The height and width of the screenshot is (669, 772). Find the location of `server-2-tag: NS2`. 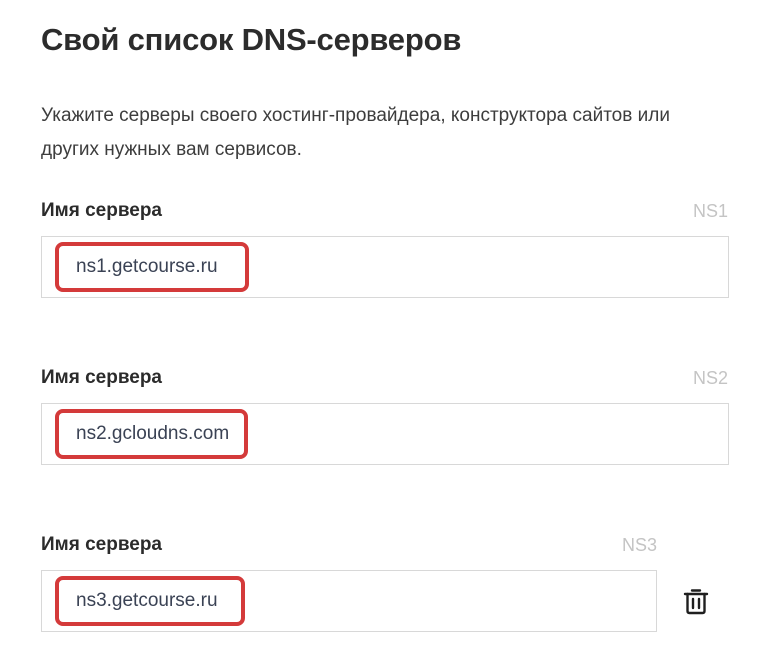

server-2-tag: NS2 is located at coordinates (710, 378).